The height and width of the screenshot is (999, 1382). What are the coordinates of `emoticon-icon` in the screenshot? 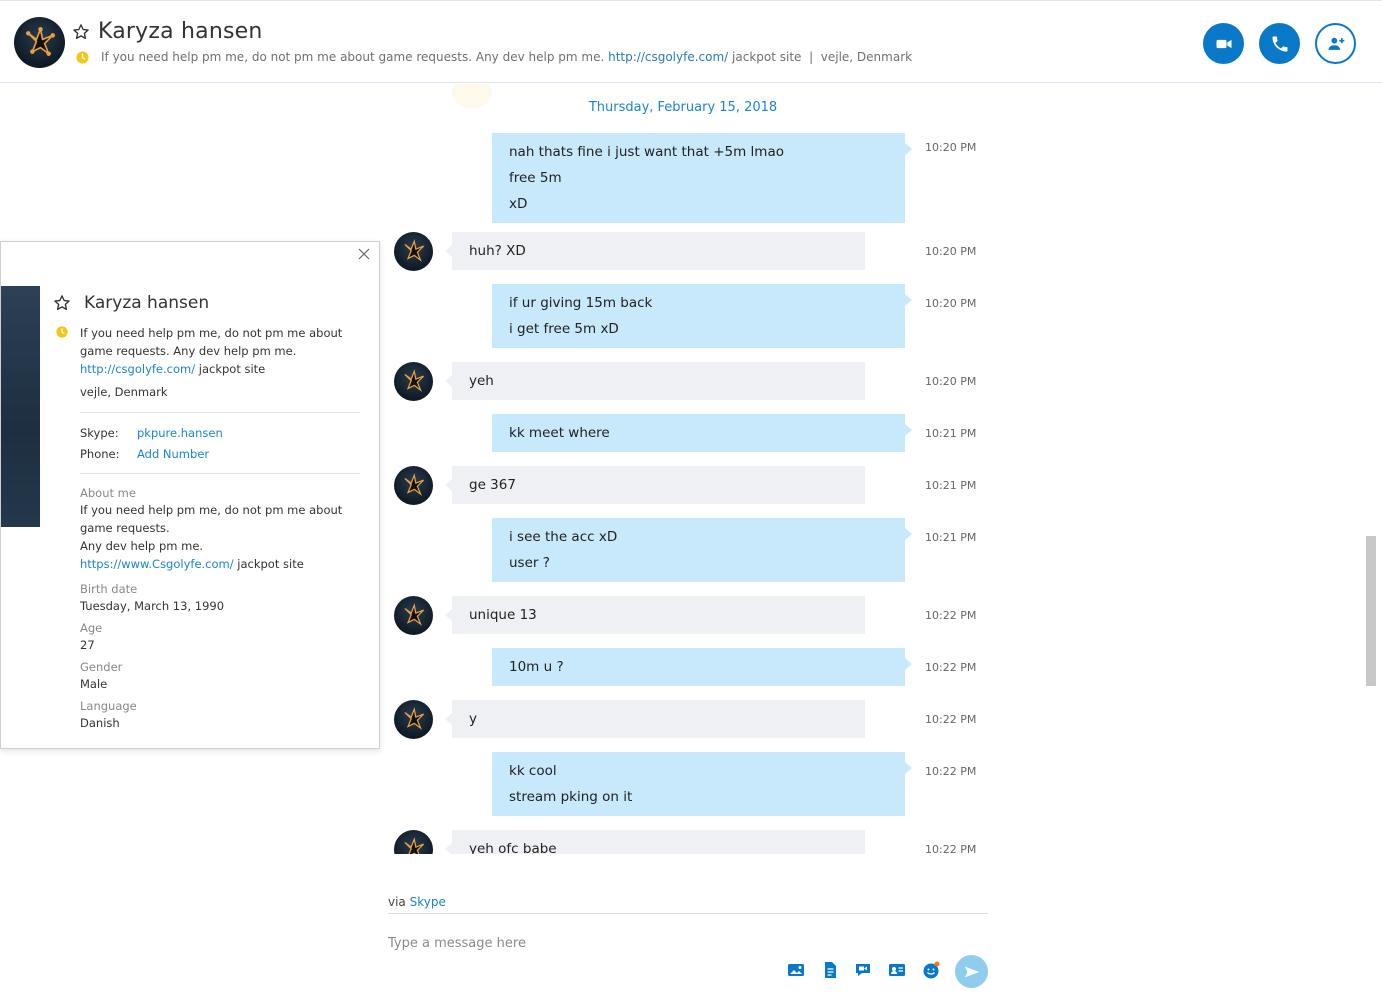 It's located at (931, 970).